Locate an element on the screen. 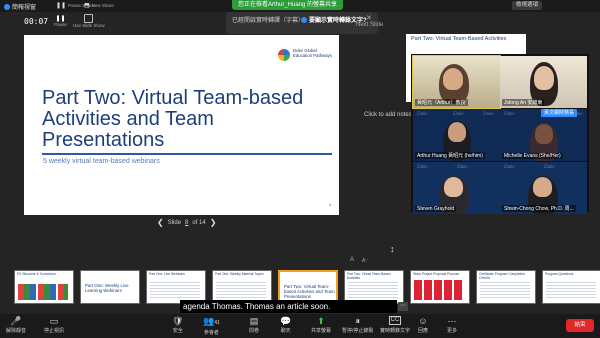 The height and width of the screenshot is (338, 600). participant-tile: Jidong An 安繼東 is located at coordinates (543, 82).